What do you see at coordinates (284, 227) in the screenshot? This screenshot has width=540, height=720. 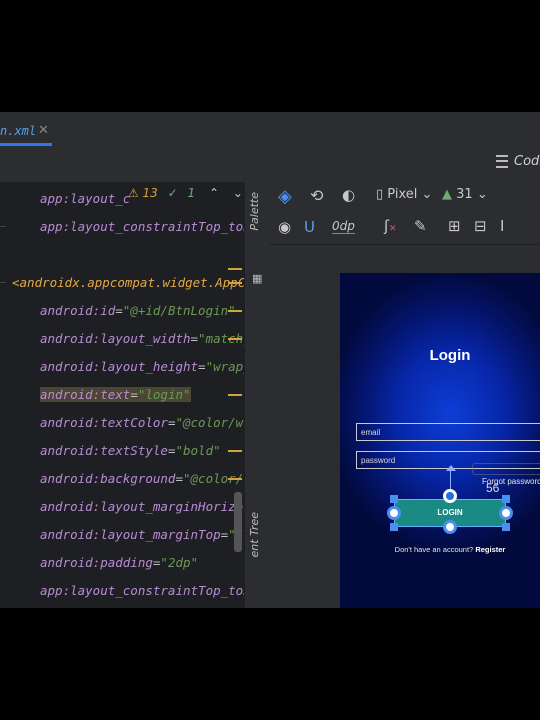 I see `eye-icon: ◉` at bounding box center [284, 227].